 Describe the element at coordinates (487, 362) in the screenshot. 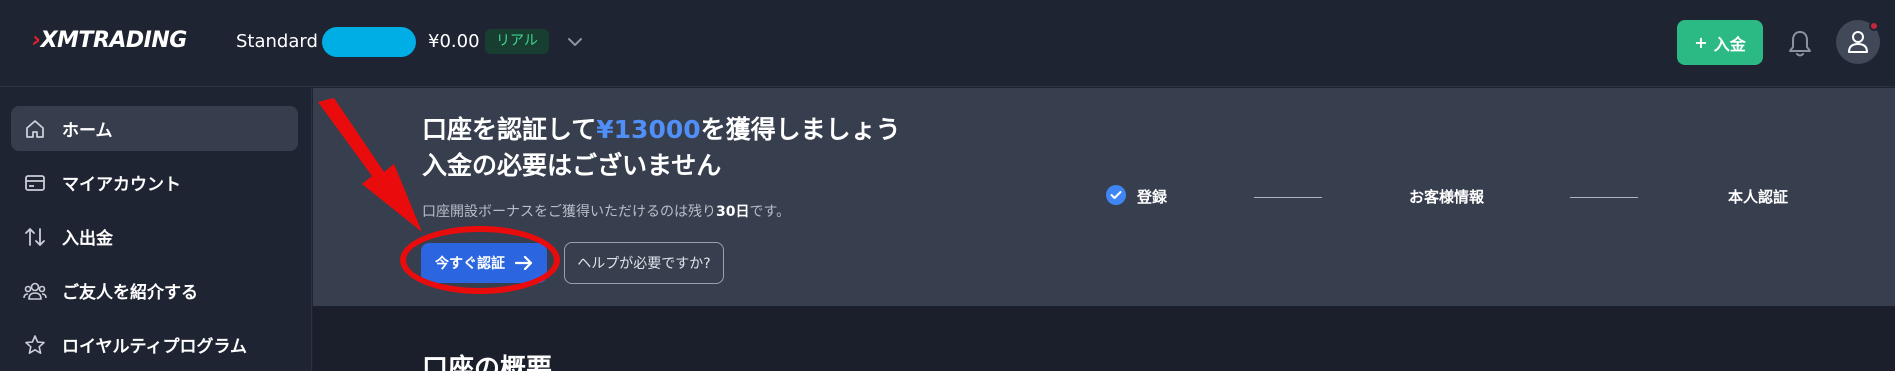

I see `account-overview-title: 口座の概要` at that location.